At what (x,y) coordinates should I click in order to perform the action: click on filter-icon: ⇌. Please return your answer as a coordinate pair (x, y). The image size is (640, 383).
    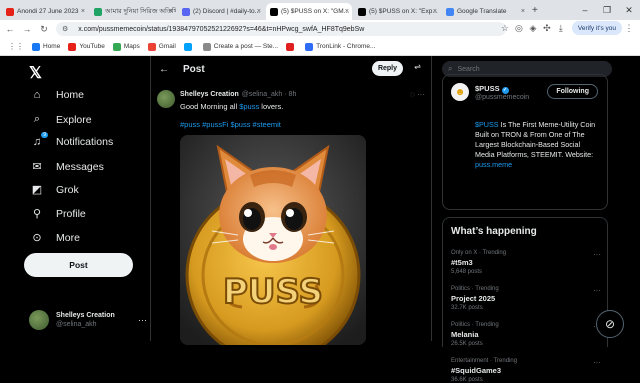
    Looking at the image, I should click on (417, 66).